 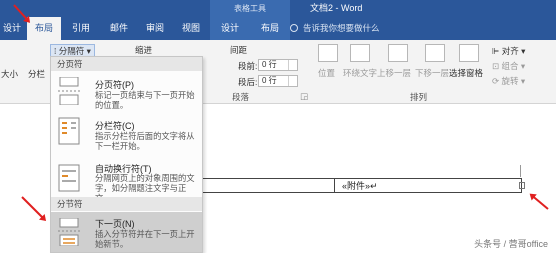 What do you see at coordinates (328, 53) in the screenshot?
I see `position-icon` at bounding box center [328, 53].